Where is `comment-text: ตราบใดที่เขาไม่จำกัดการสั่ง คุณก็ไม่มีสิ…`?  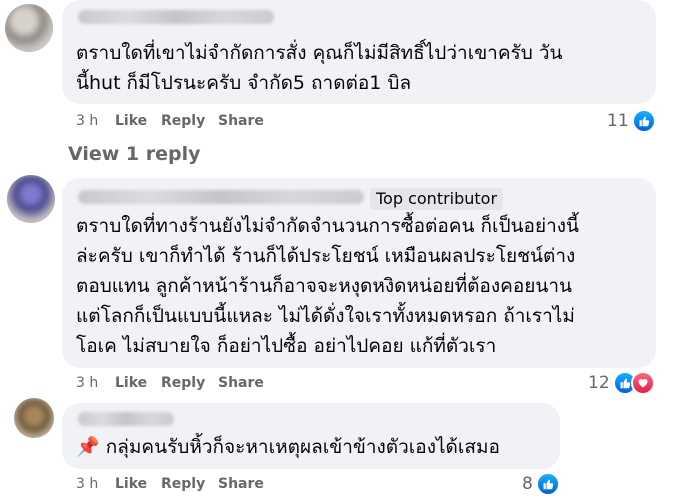
comment-text: ตราบใดที่เขาไม่จำกัดการสั่ง คุณก็ไม่มีสิ… is located at coordinates (319, 68).